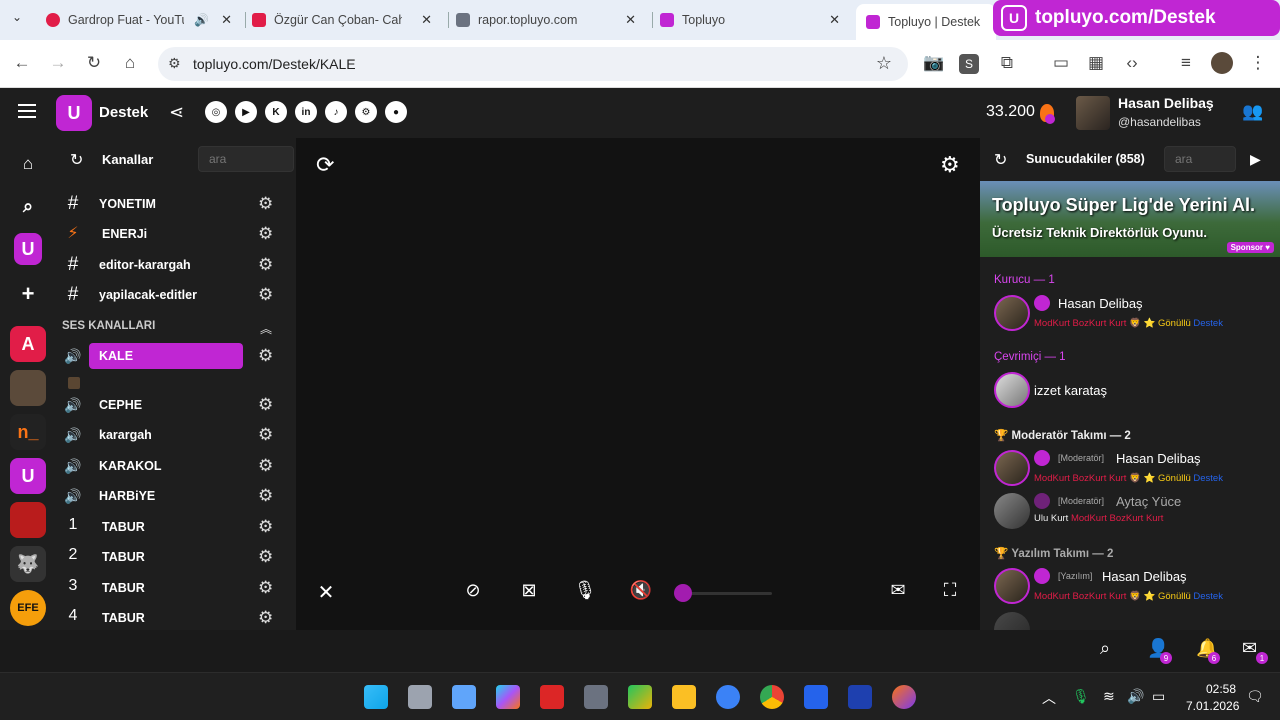 The height and width of the screenshot is (720, 1280). What do you see at coordinates (28, 476) in the screenshot?
I see `server-topluyo-icon: U` at bounding box center [28, 476].